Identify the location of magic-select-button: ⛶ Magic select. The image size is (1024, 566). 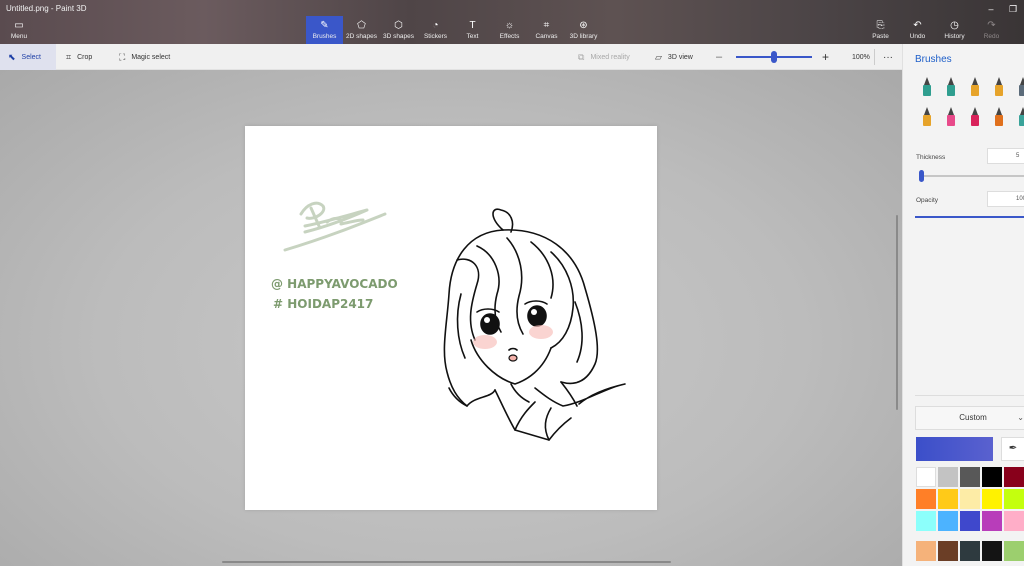
(144, 57).